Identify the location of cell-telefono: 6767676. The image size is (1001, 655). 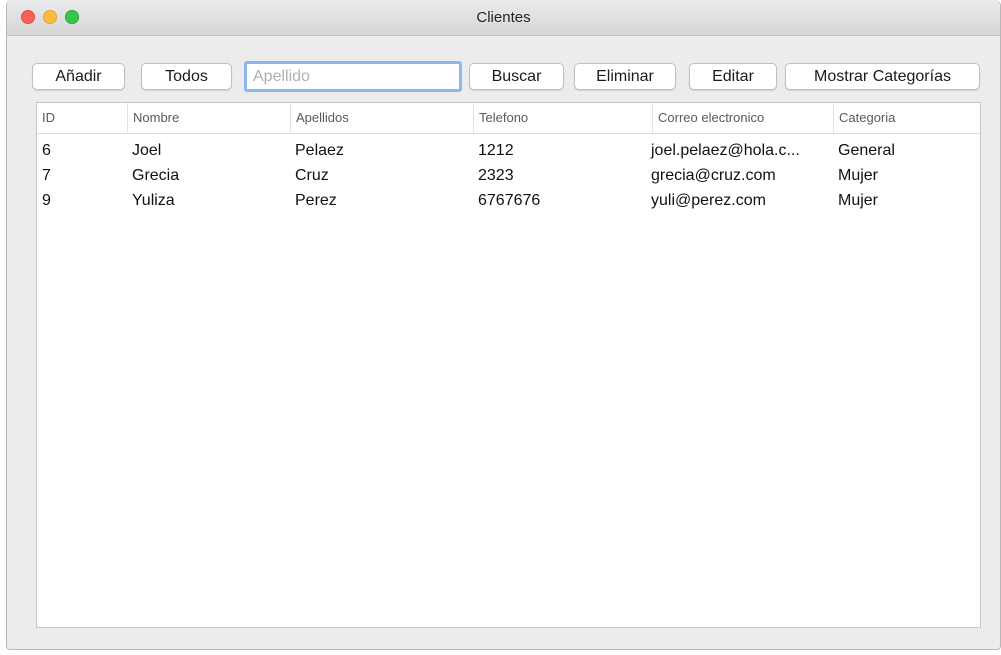
(509, 200).